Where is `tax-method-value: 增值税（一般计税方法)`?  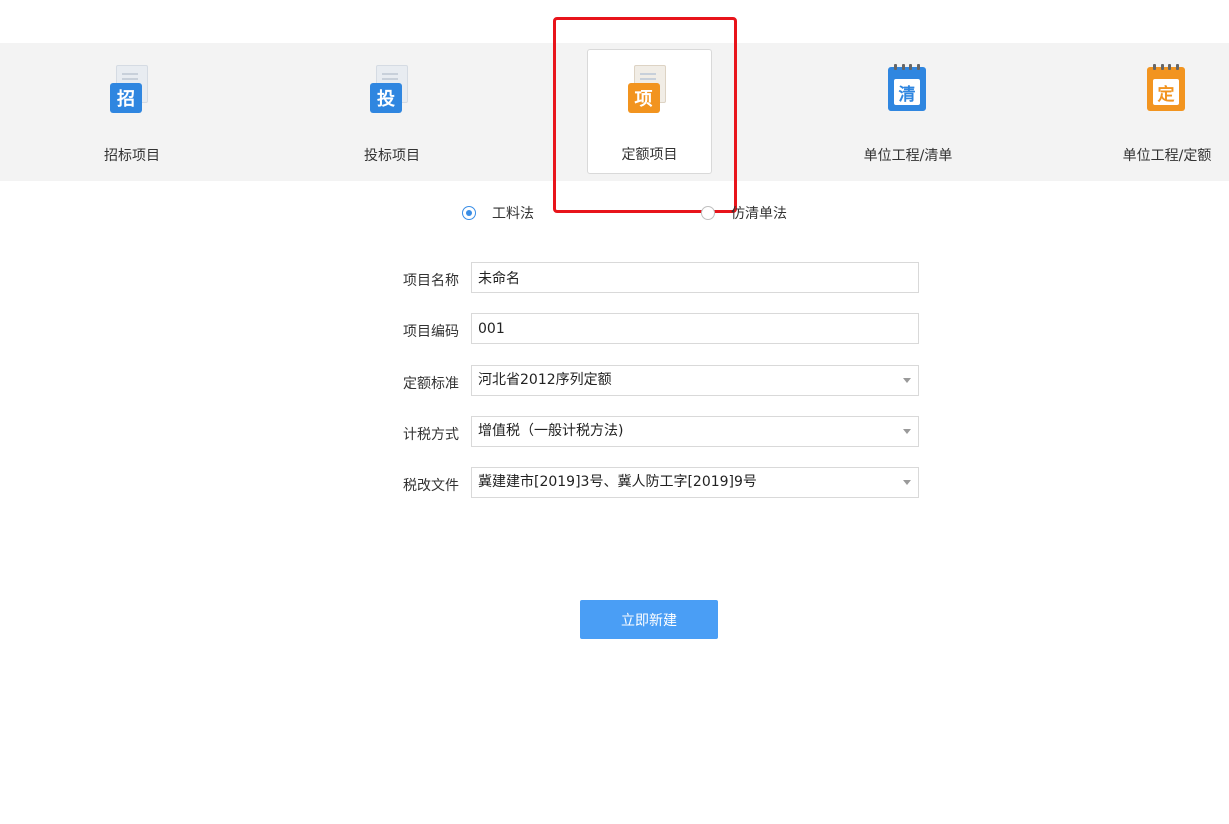
tax-method-value: 增值税（一般计税方法) is located at coordinates (551, 431).